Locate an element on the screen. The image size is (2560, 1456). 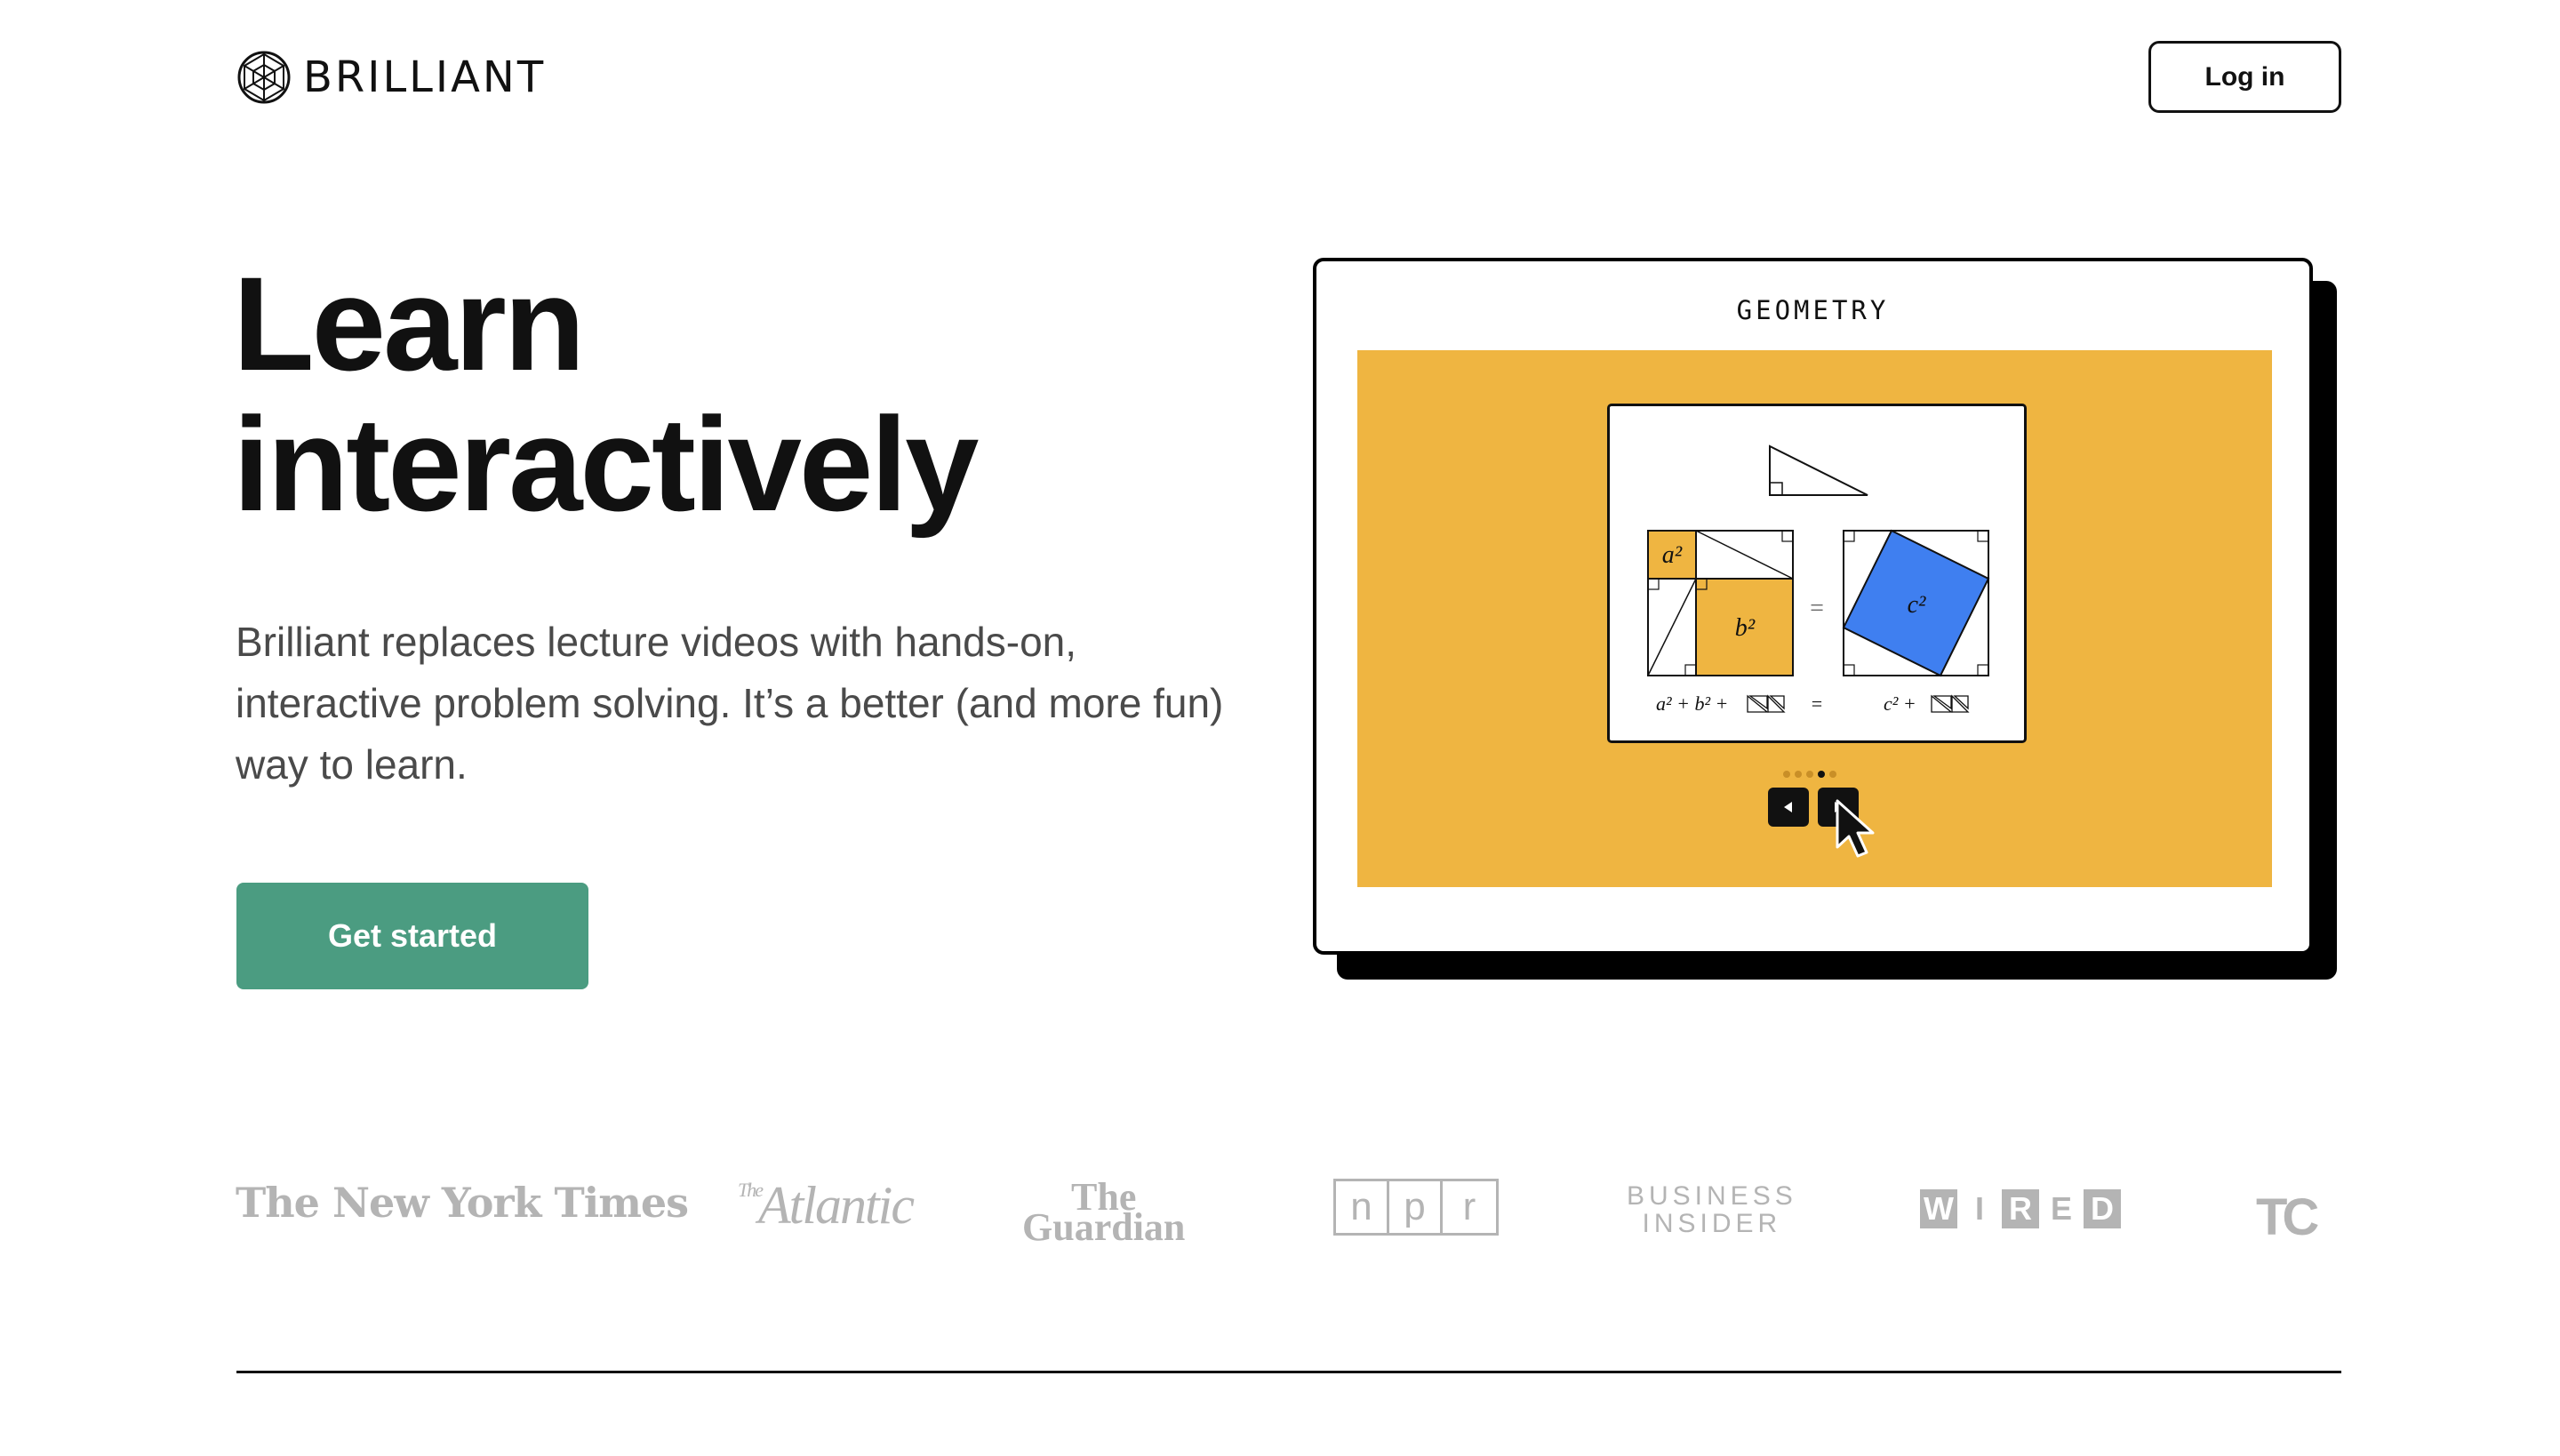
pythagoras-diagram: a² b² = c² a² + b² + = c² + is located at coordinates (1817, 573).